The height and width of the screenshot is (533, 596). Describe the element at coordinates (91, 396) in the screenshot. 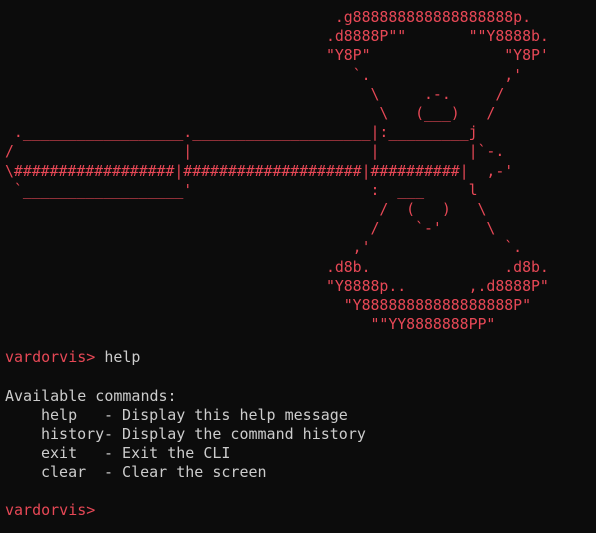

I see `output-header: Available commands:` at that location.